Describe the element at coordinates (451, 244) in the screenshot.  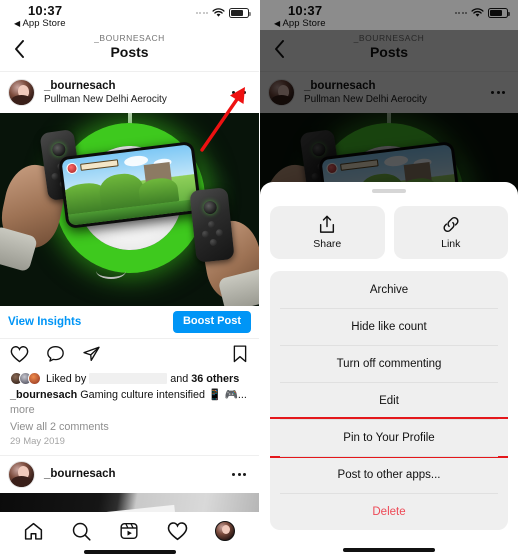
I see `link-label: Link` at that location.